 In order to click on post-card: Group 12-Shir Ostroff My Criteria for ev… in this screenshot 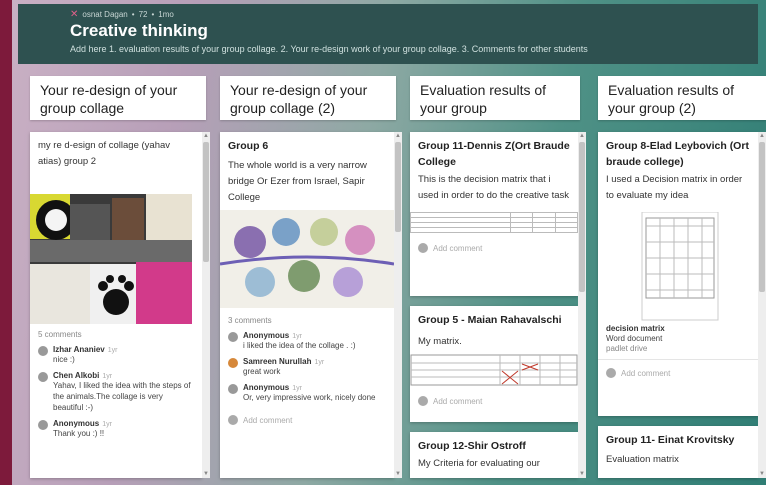, I will do `click(494, 455)`.